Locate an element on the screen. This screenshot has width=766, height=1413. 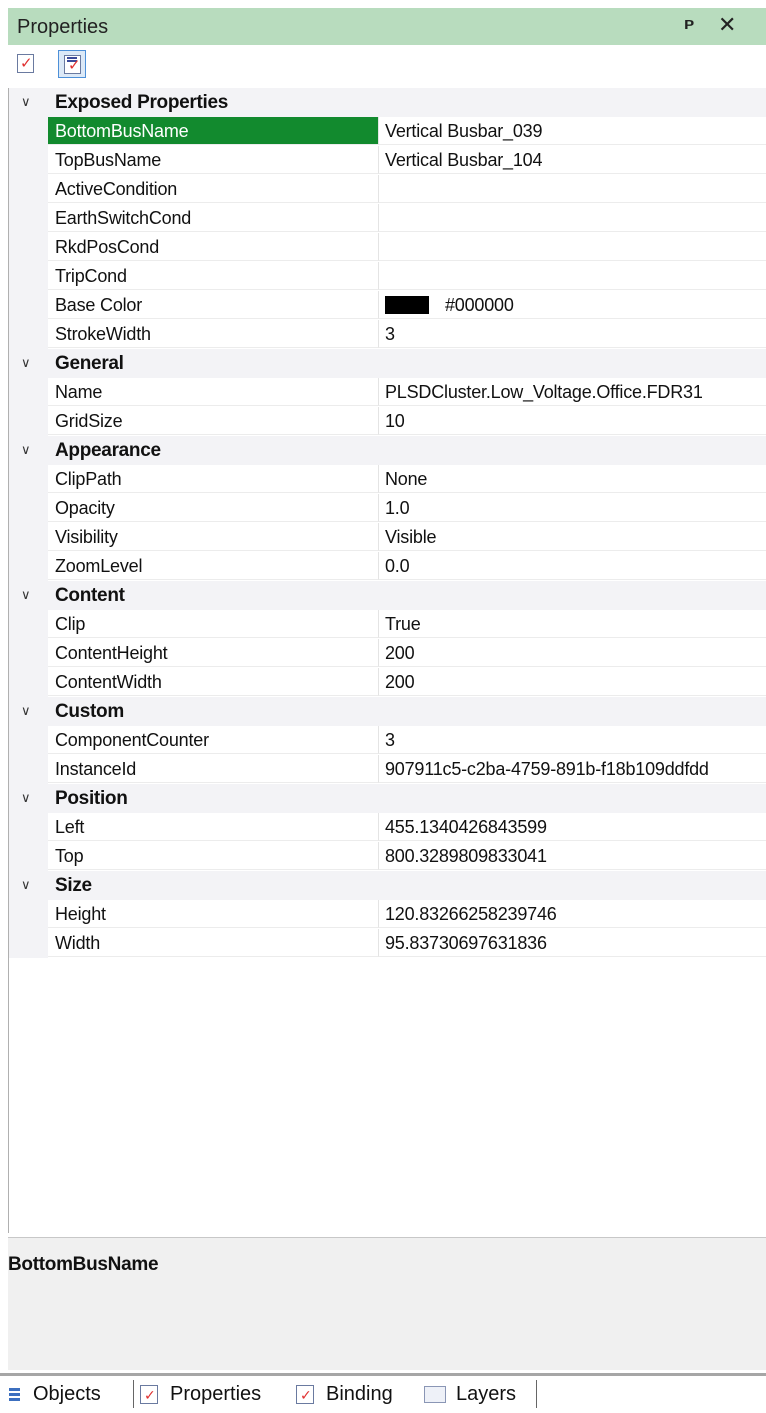
property-value: None is located at coordinates (572, 479).